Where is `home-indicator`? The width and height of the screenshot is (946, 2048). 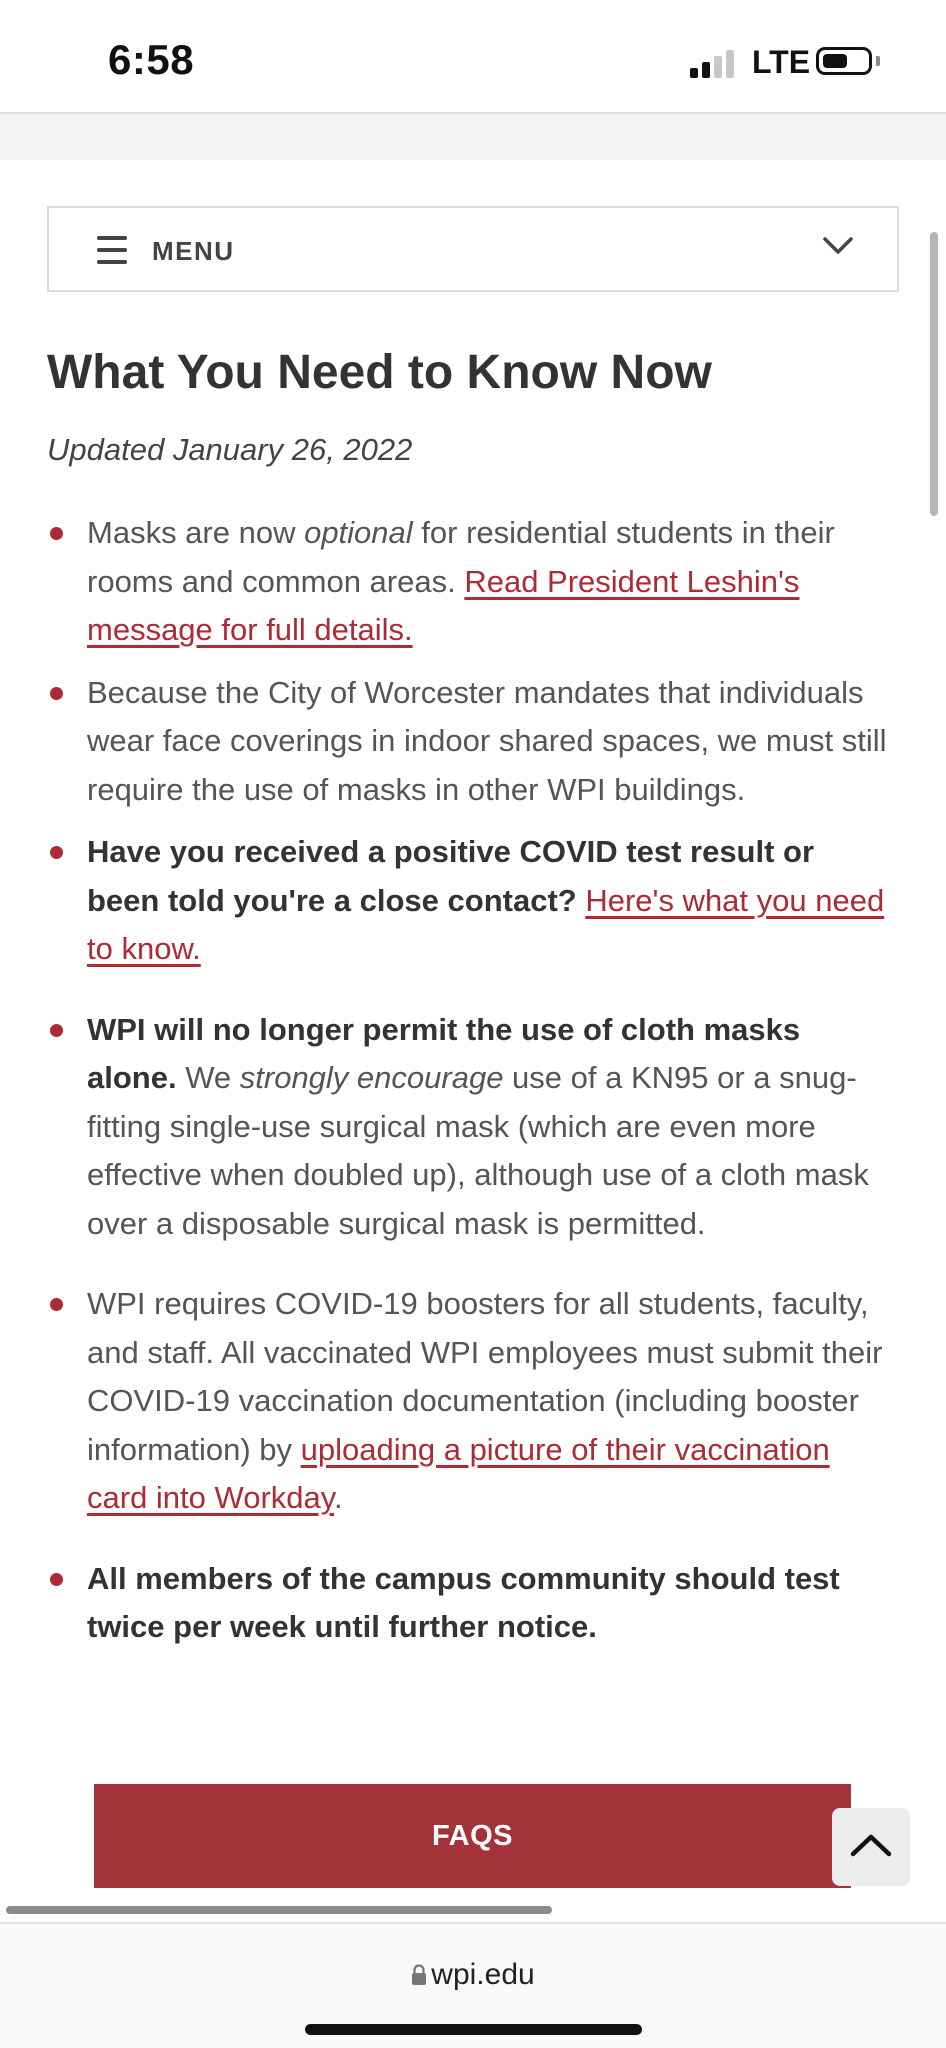 home-indicator is located at coordinates (473, 2029).